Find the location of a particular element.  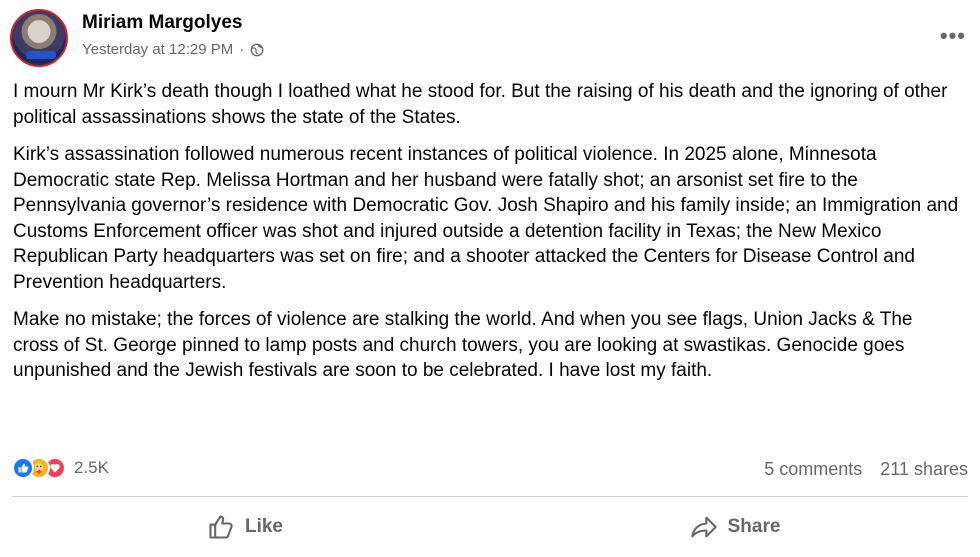

reactions-summary: 2.5K is located at coordinates (60, 468).